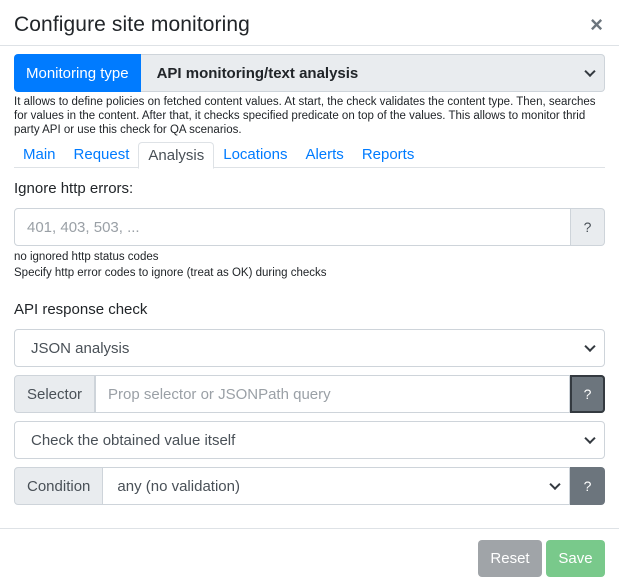  What do you see at coordinates (309, 440) in the screenshot?
I see `value-check-select: Check the obtained value itself` at bounding box center [309, 440].